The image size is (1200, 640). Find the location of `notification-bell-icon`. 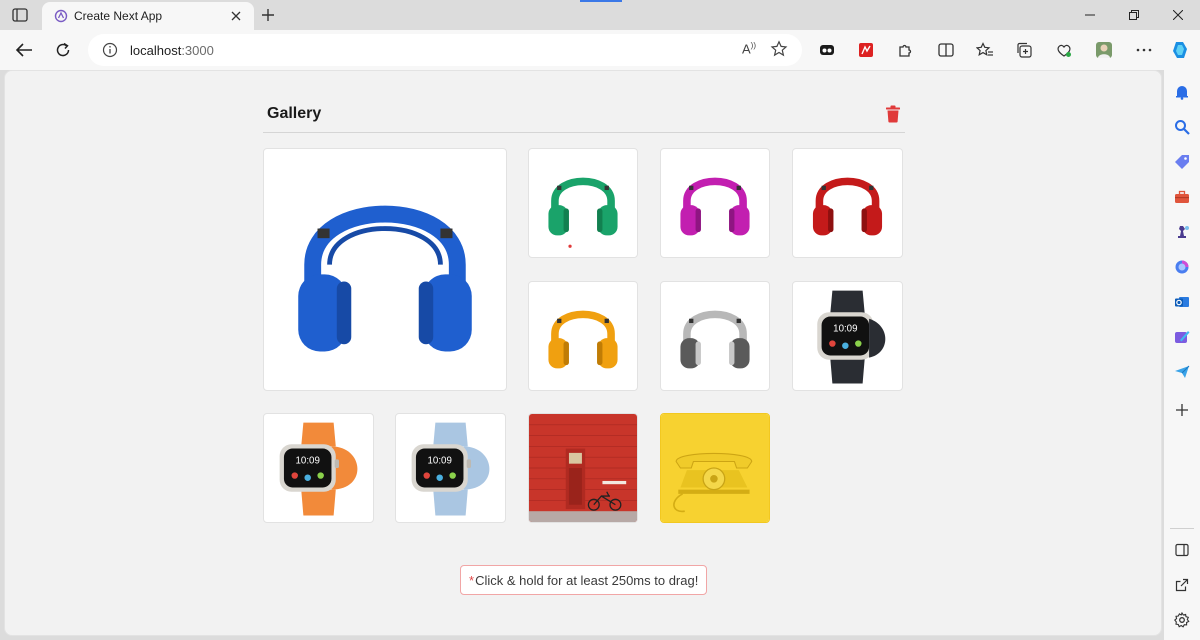

notification-bell-icon is located at coordinates (1182, 92).